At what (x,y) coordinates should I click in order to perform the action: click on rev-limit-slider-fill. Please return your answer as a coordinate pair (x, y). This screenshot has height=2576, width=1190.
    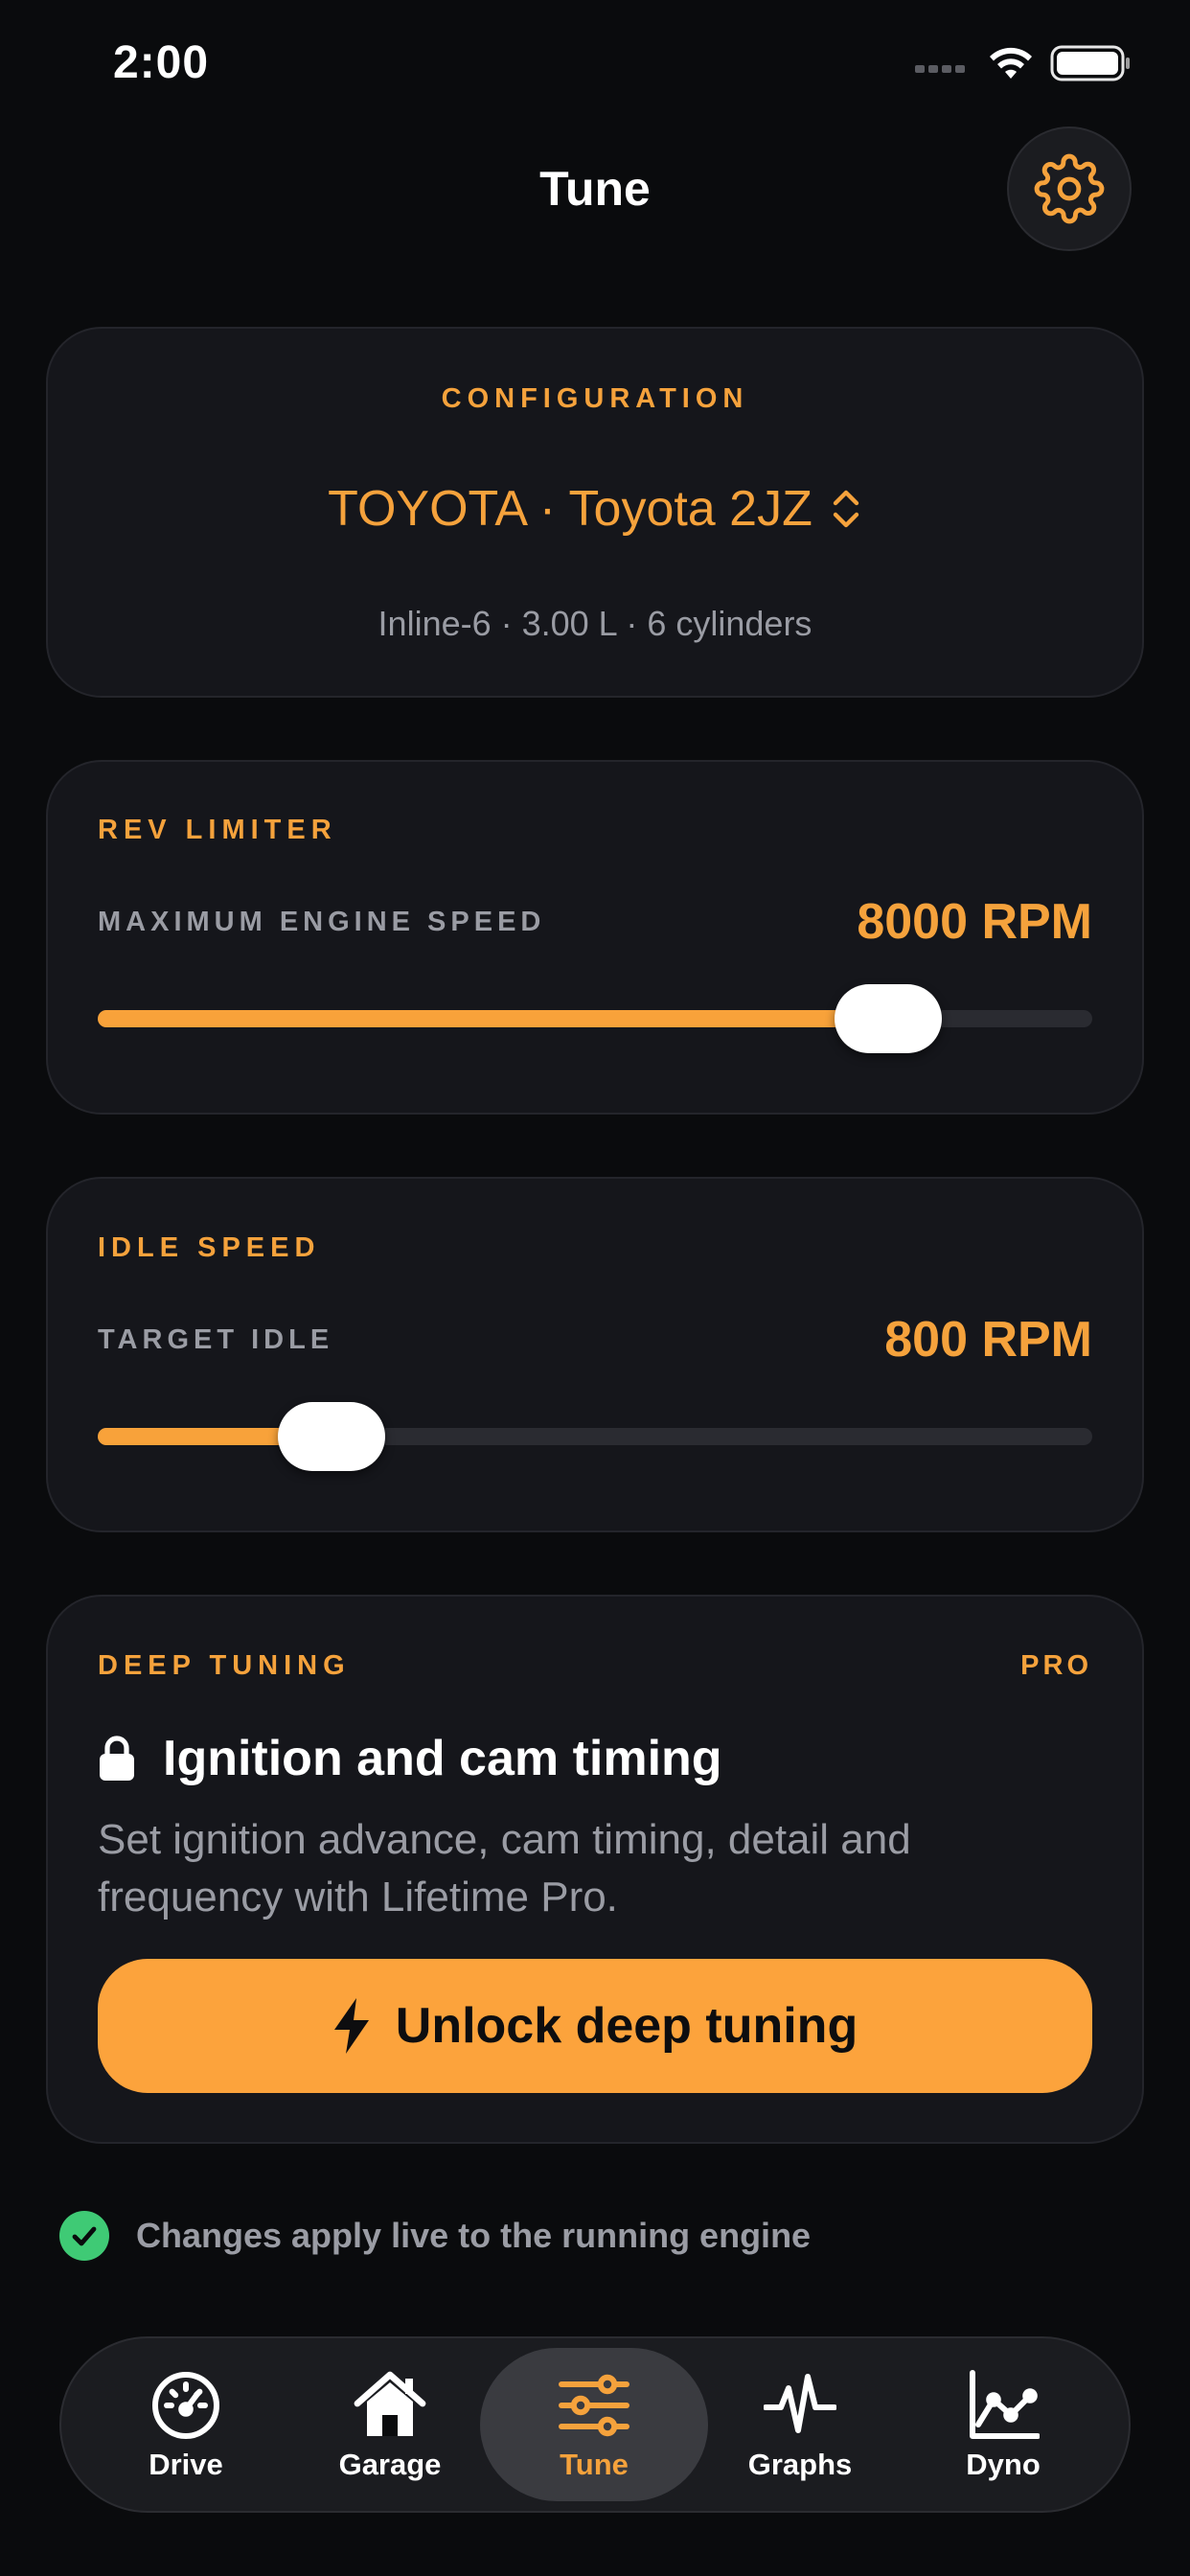
    Looking at the image, I should click on (494, 1019).